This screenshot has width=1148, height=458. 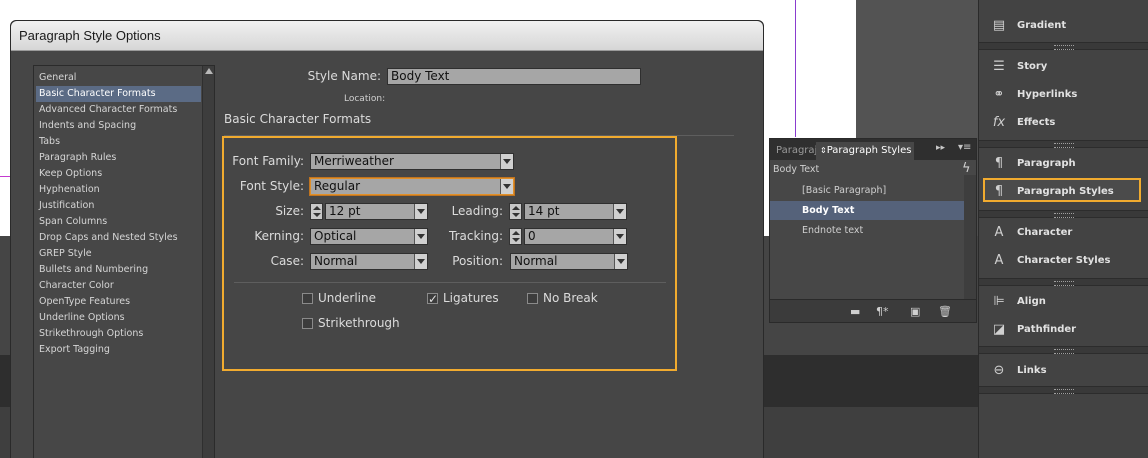 What do you see at coordinates (1062, 190) in the screenshot?
I see `dock-paragraph-styles: ¶ Paragraph Styles` at bounding box center [1062, 190].